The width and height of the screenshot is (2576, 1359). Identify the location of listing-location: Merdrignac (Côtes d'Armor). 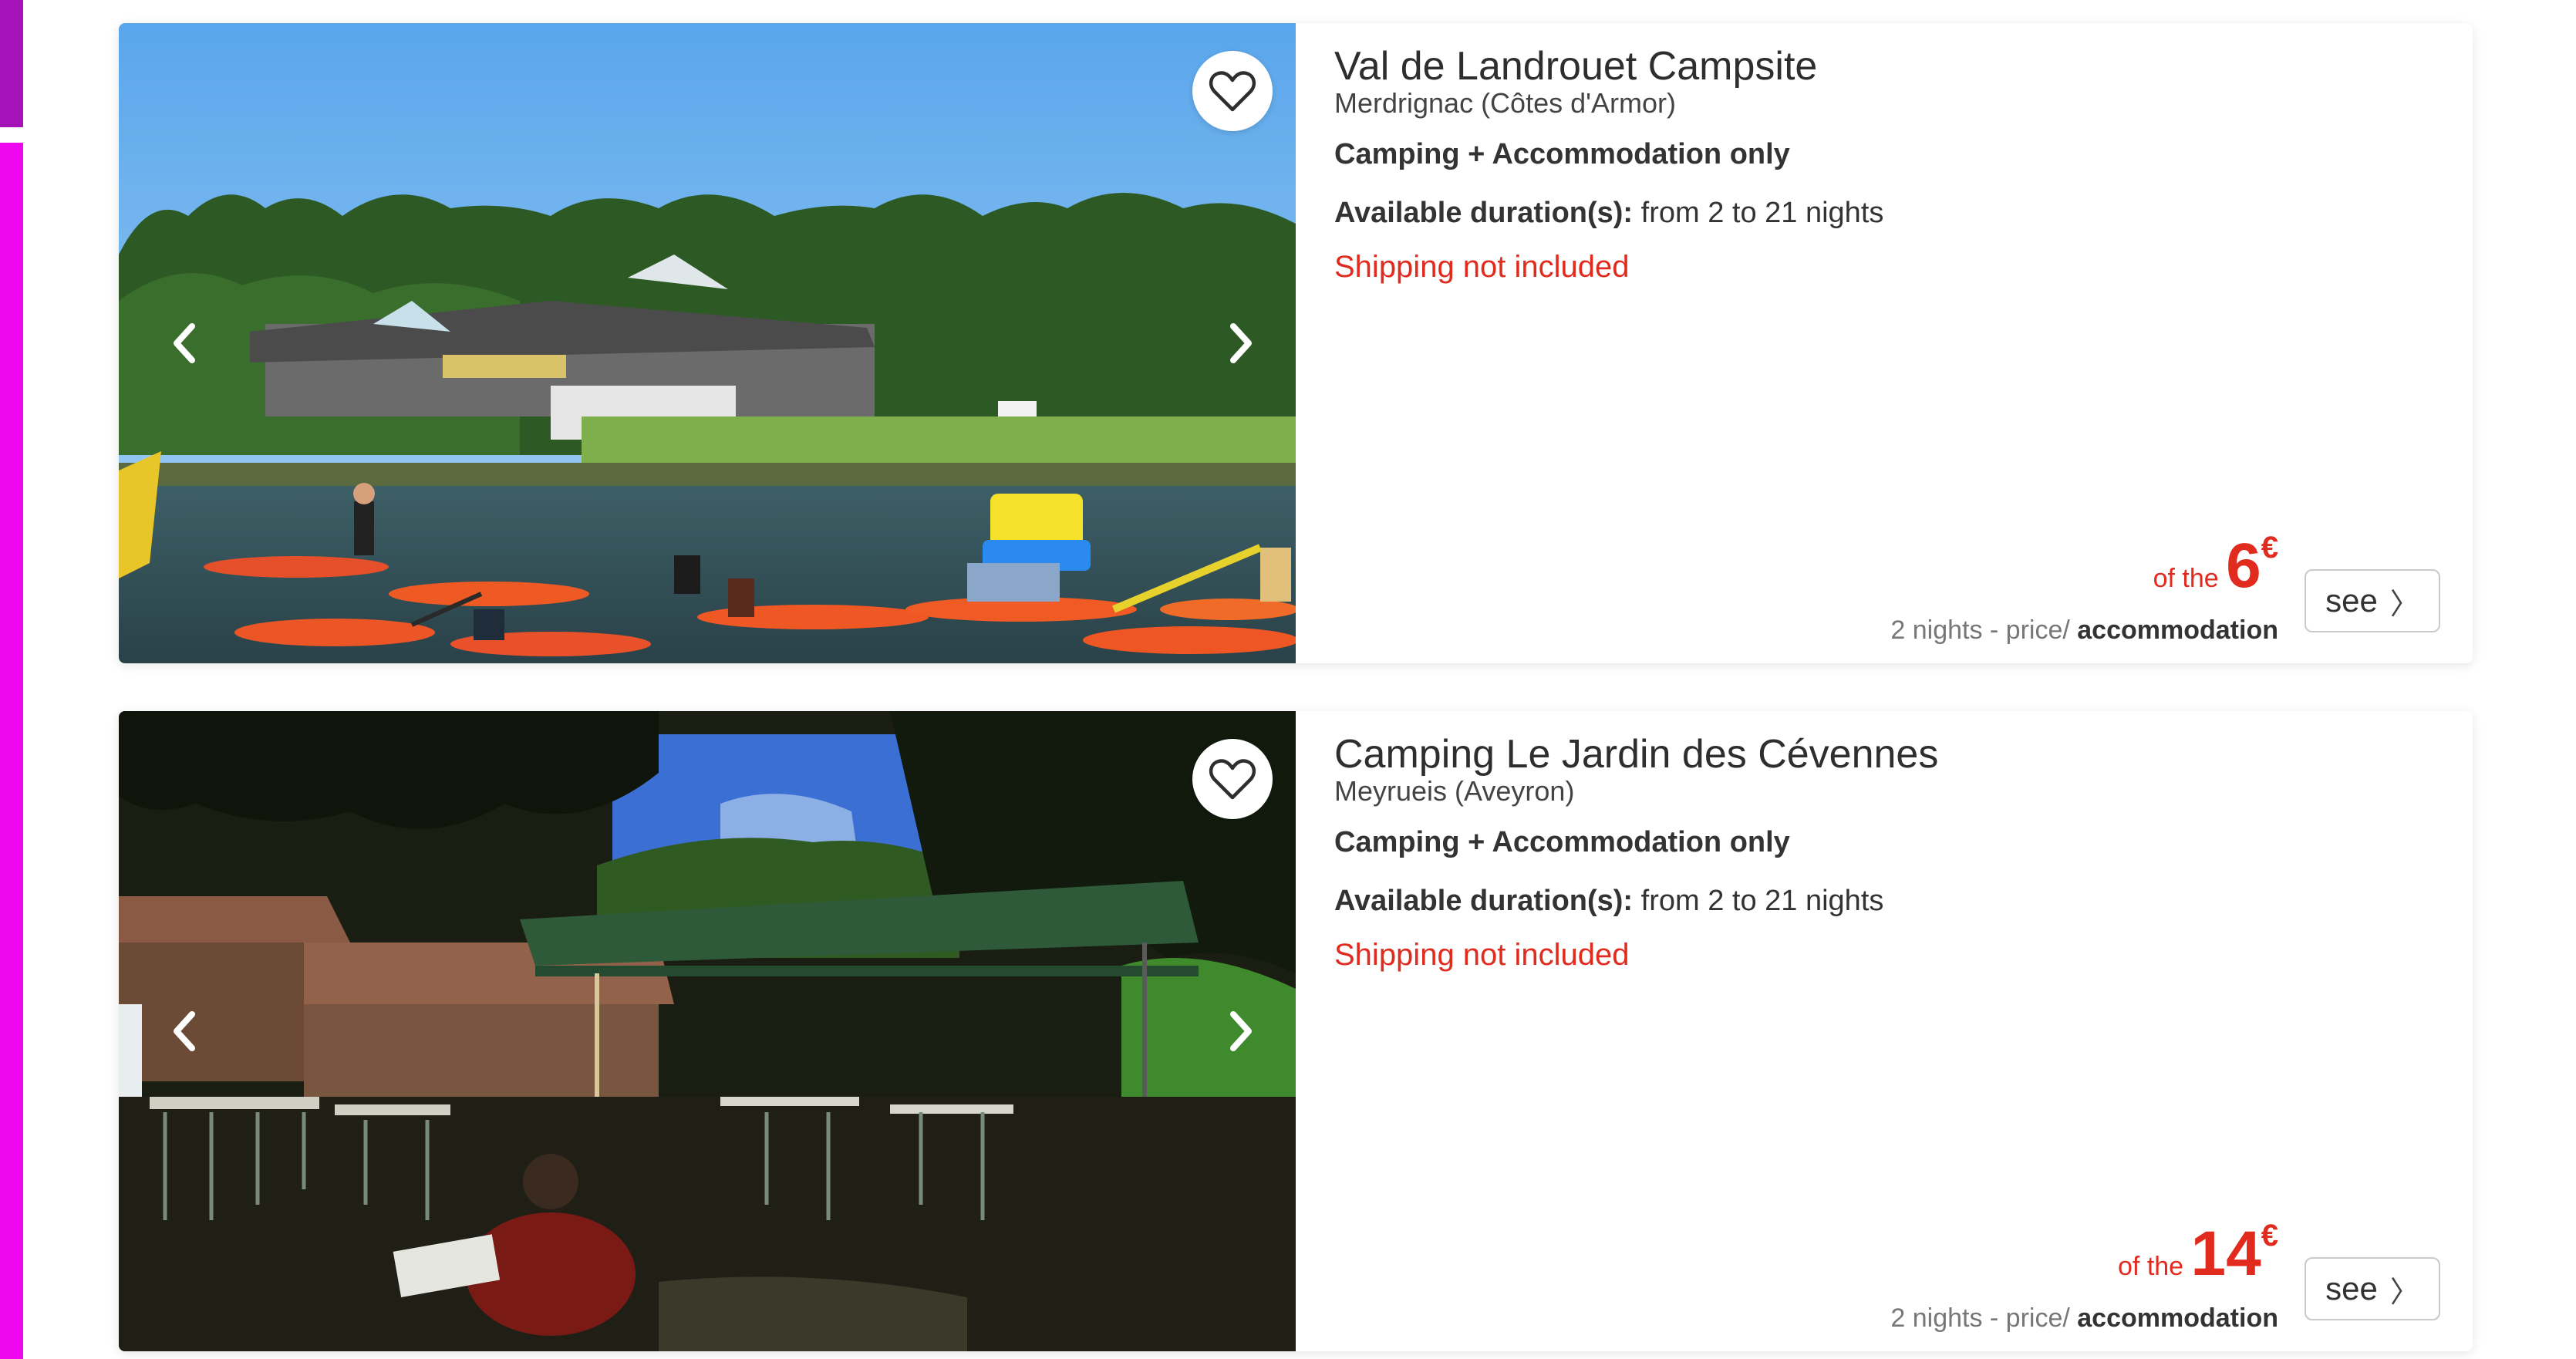
(1505, 103).